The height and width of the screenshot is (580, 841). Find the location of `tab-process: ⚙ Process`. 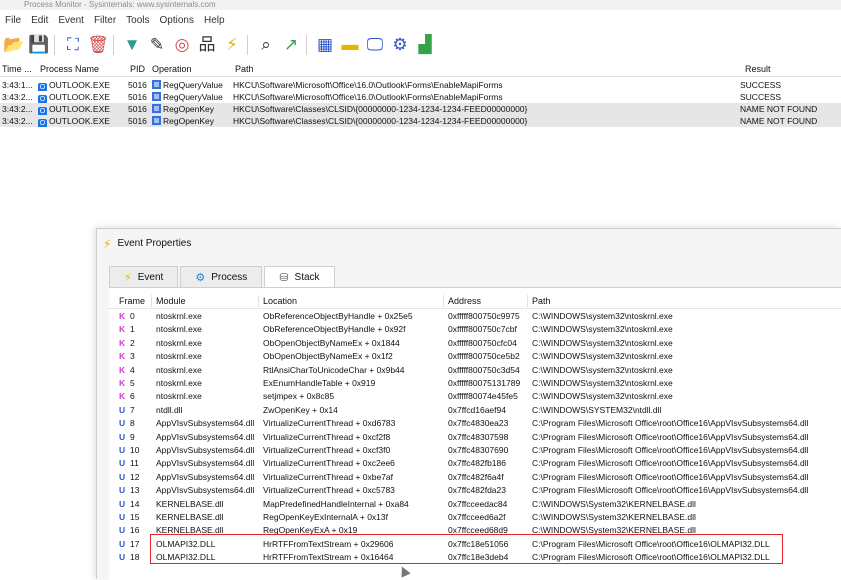

tab-process: ⚙ Process is located at coordinates (221, 277).